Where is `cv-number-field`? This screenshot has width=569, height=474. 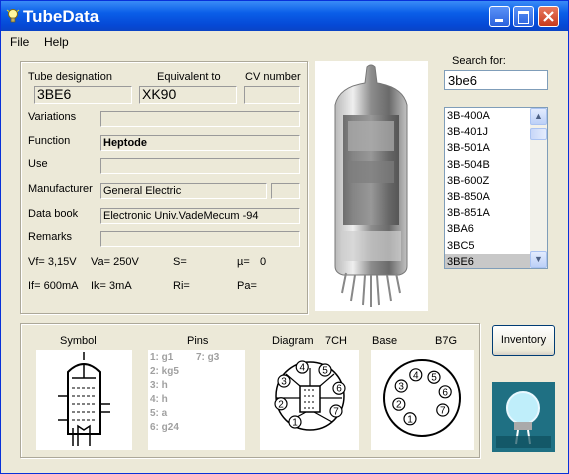 cv-number-field is located at coordinates (272, 95).